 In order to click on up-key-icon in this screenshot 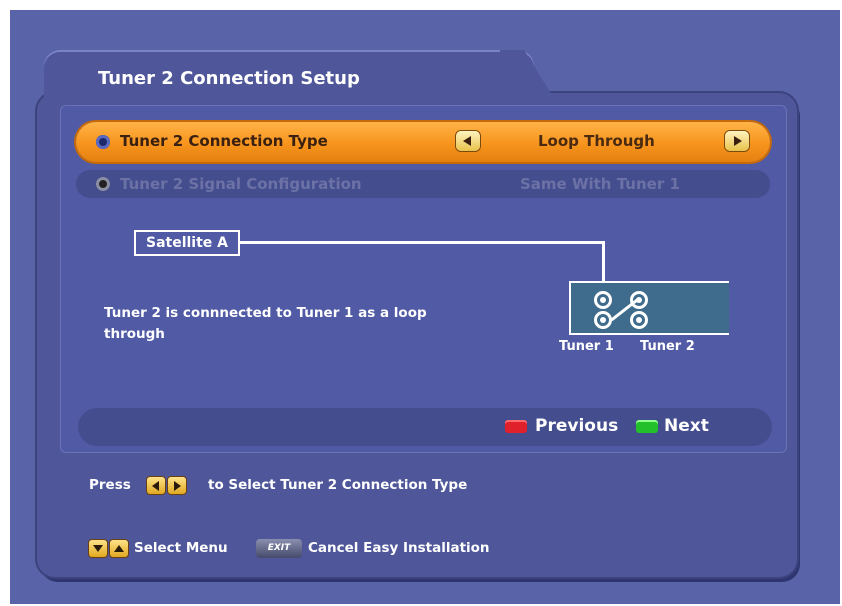, I will do `click(119, 548)`.